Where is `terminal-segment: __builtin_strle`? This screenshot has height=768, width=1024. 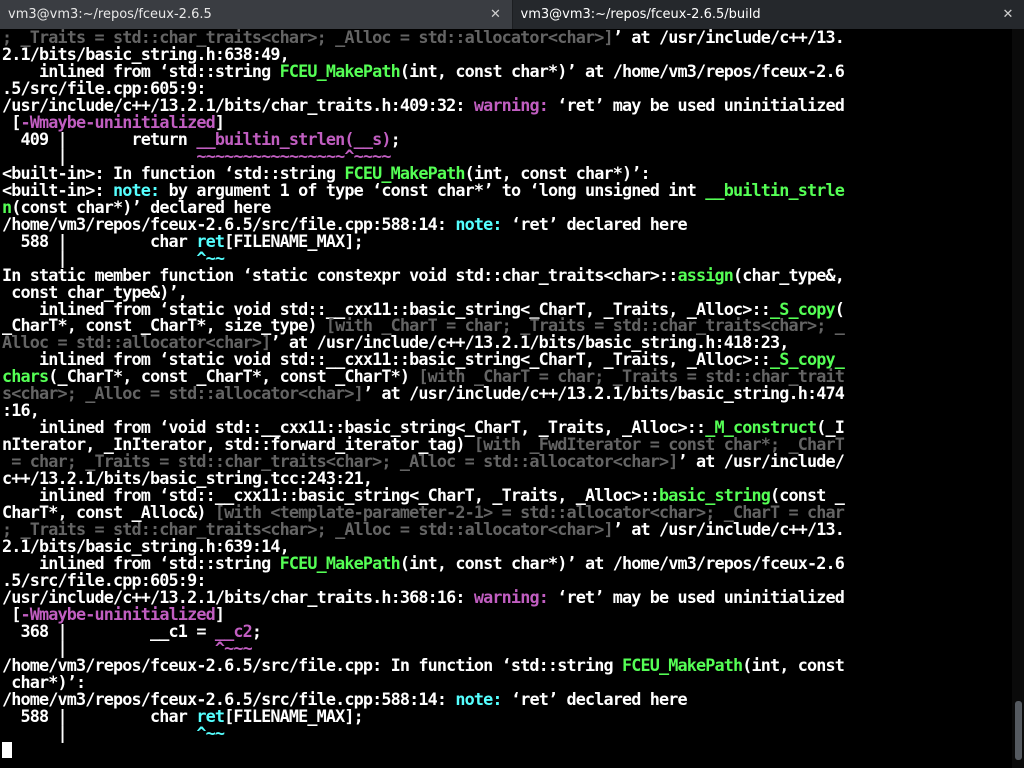 terminal-segment: __builtin_strle is located at coordinates (775, 189).